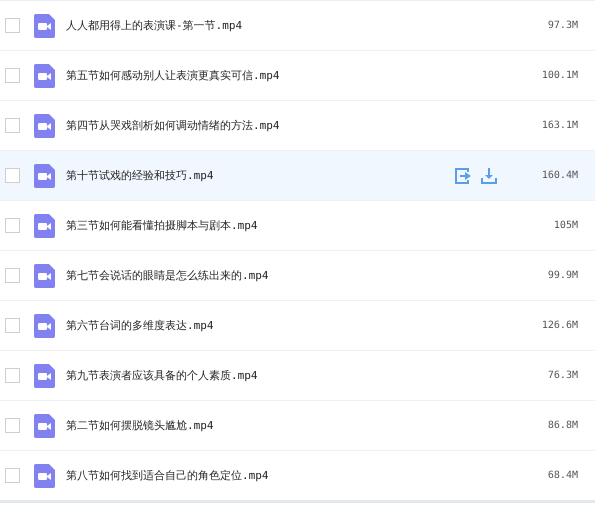 The image size is (595, 505). What do you see at coordinates (489, 175) in the screenshot?
I see `download-icon` at bounding box center [489, 175].